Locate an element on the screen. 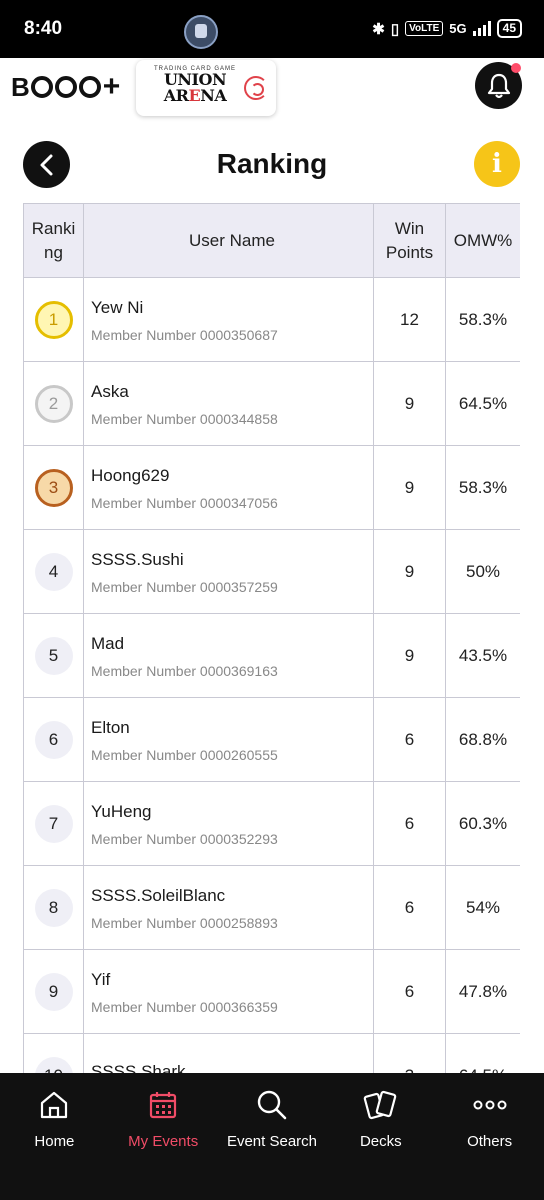  info-button: i is located at coordinates (497, 164).